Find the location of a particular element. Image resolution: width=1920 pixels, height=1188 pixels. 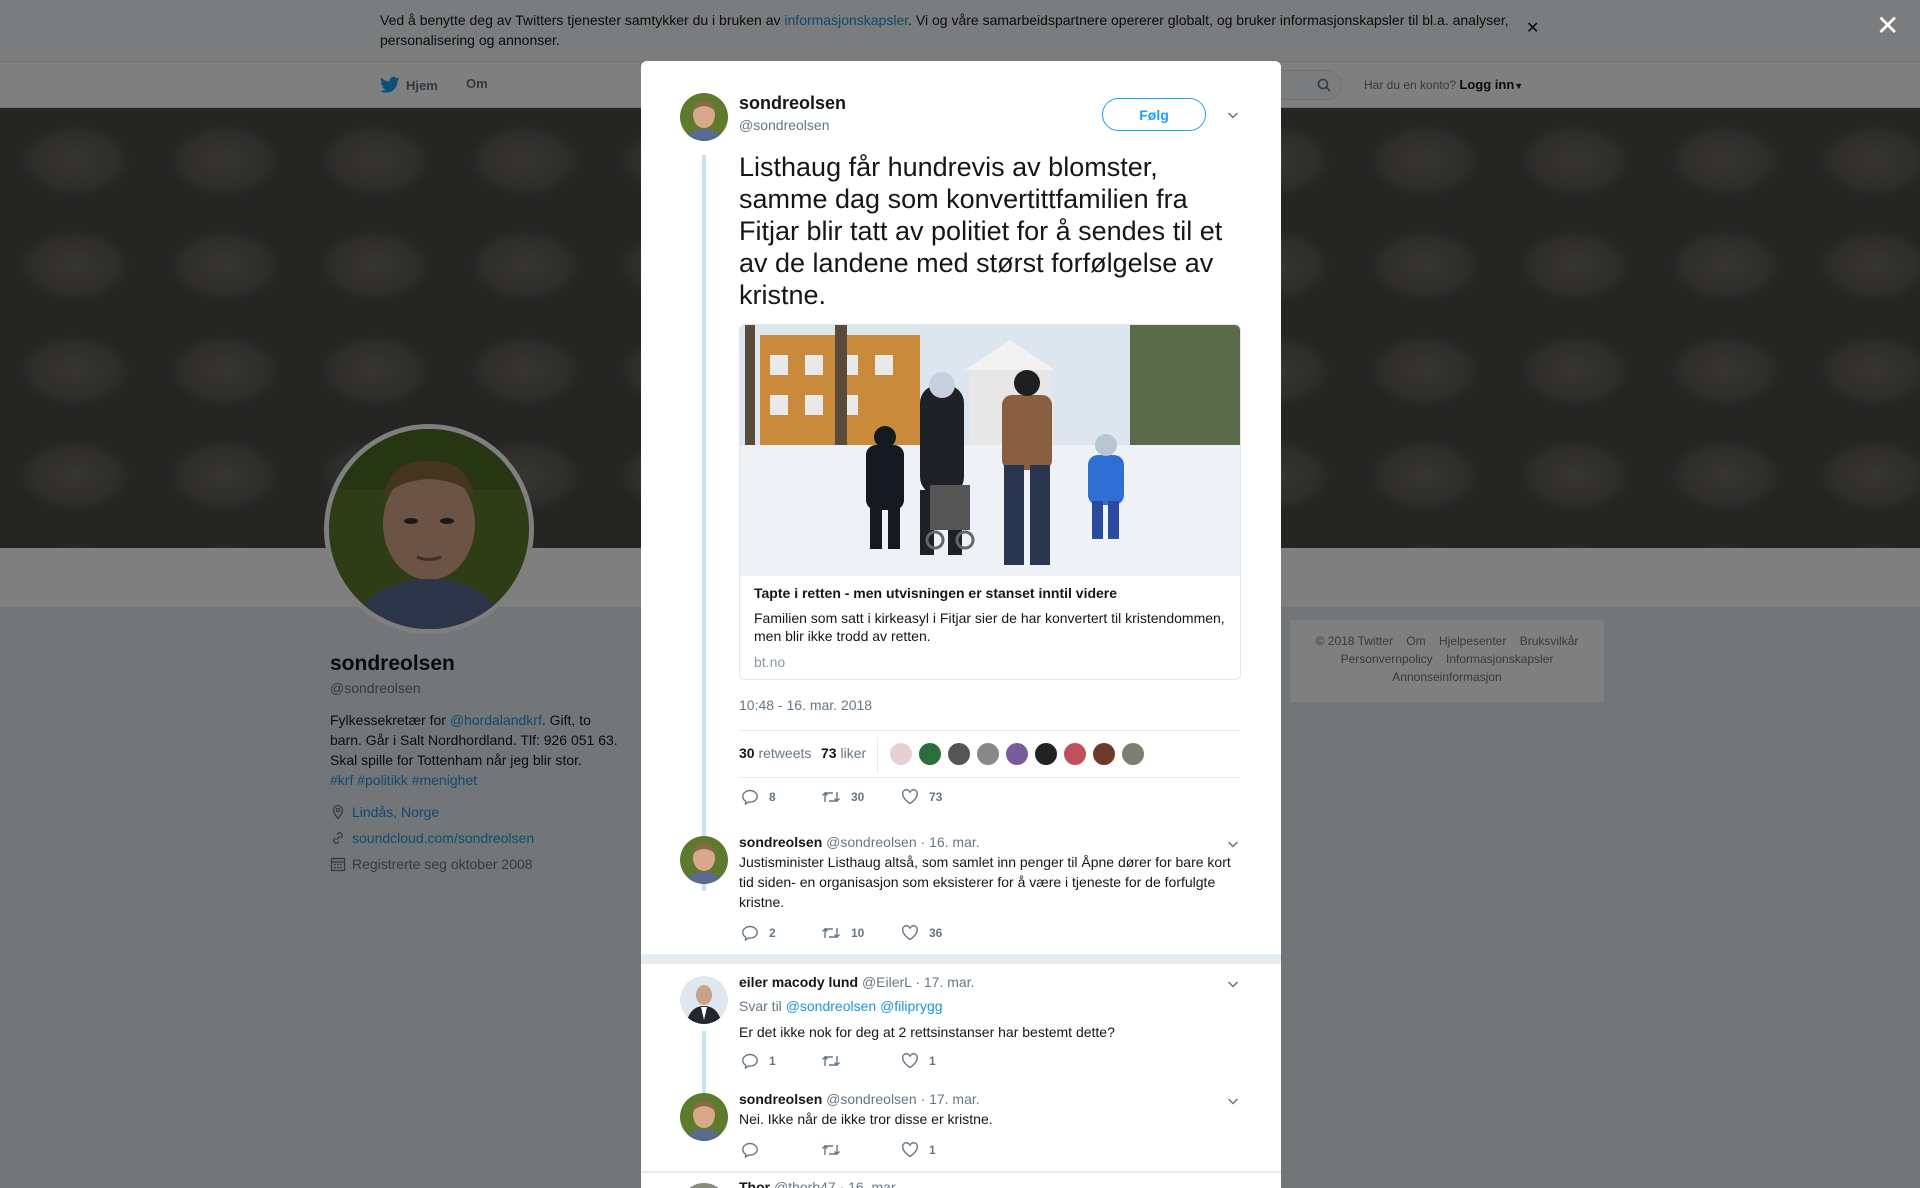

tweet-actions: 8 30 73 is located at coordinates (861, 797).